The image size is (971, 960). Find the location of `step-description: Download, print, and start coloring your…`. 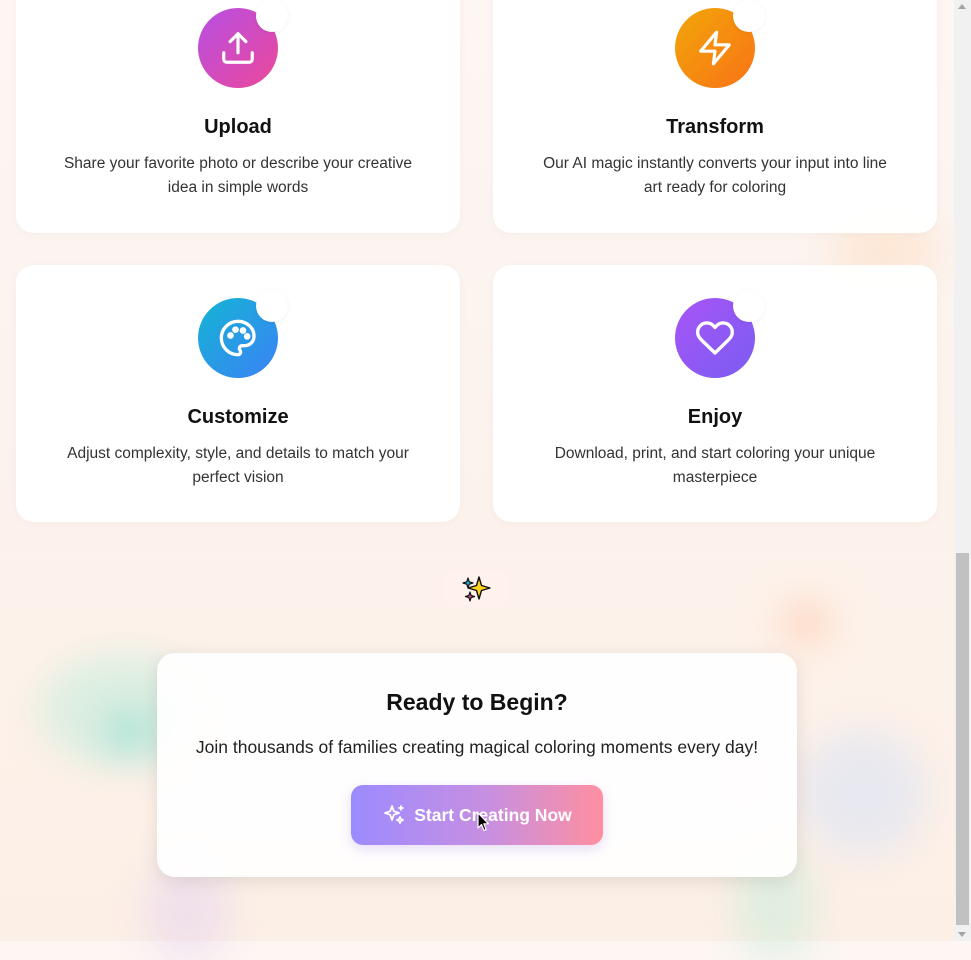

step-description: Download, print, and start coloring your… is located at coordinates (715, 465).